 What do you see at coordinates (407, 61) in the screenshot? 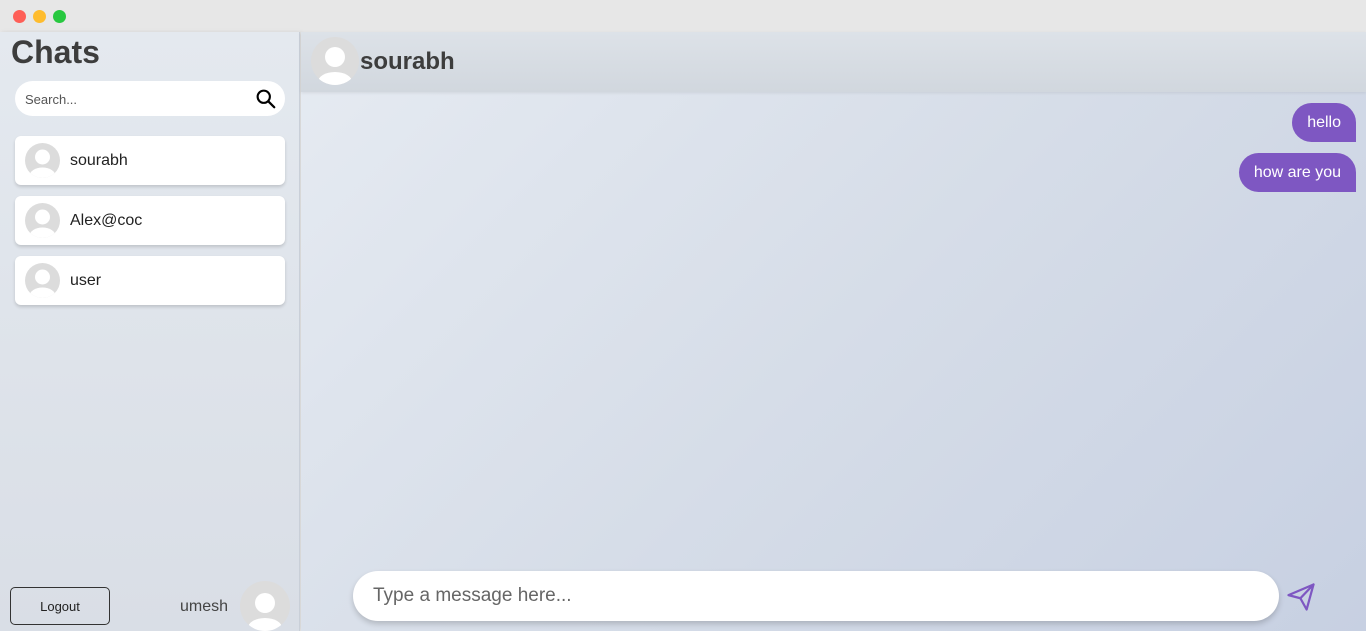
I see `contact-name: sourabh` at bounding box center [407, 61].